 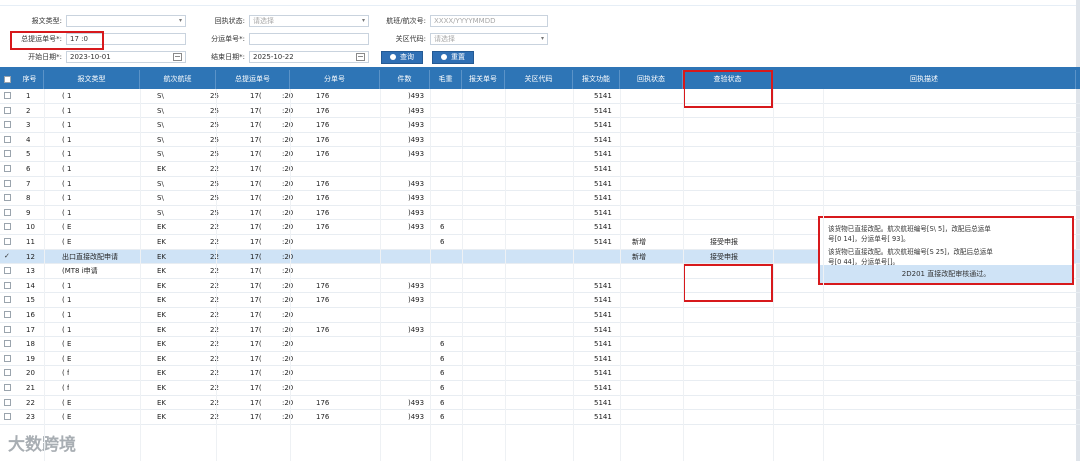 What do you see at coordinates (489, 39) in the screenshot?
I see `customs-select: 请选择 ▾` at bounding box center [489, 39].